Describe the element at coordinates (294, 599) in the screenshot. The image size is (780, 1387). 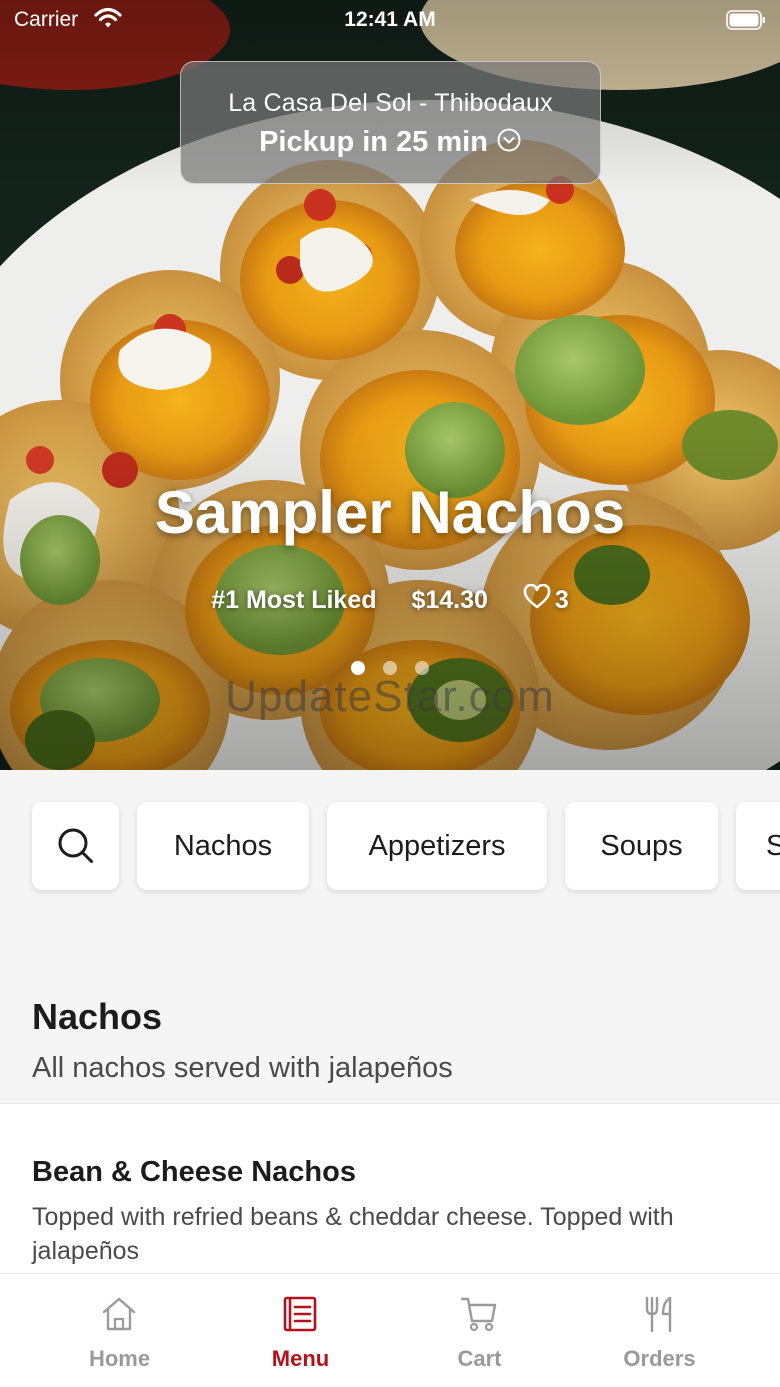
I see `featured-rank: #1 Most Liked` at that location.